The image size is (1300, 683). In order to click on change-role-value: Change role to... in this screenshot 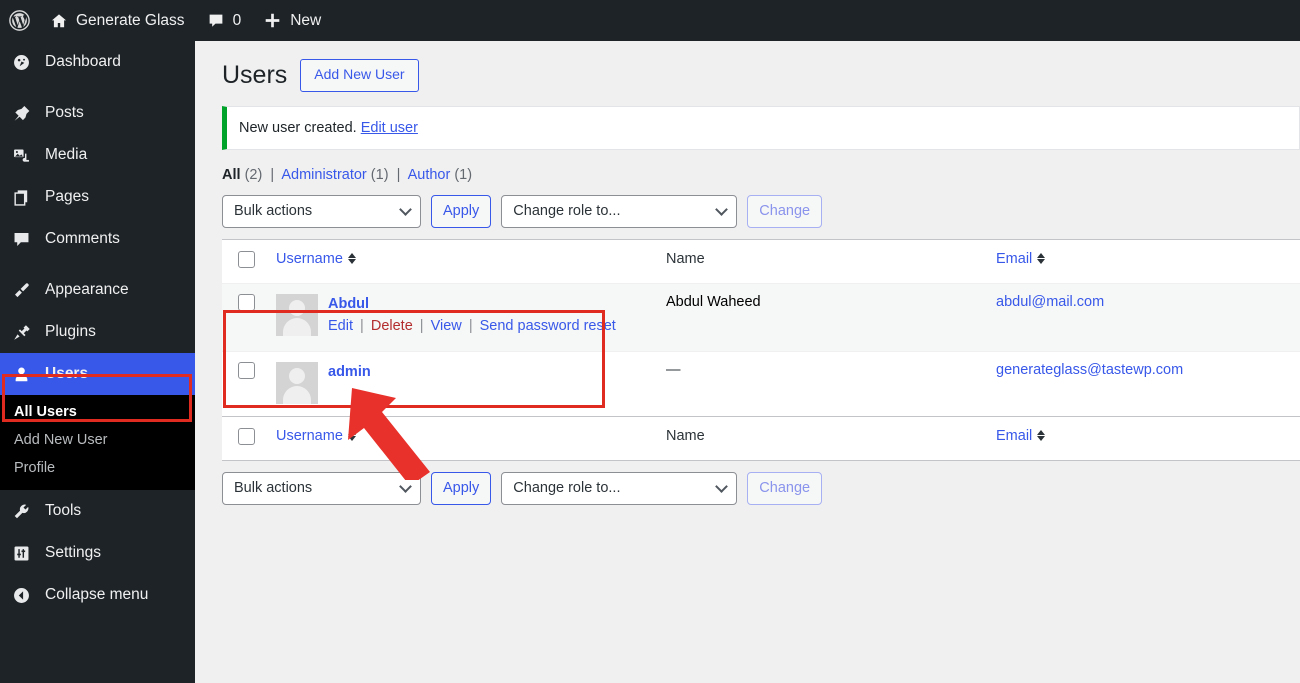, I will do `click(567, 211)`.